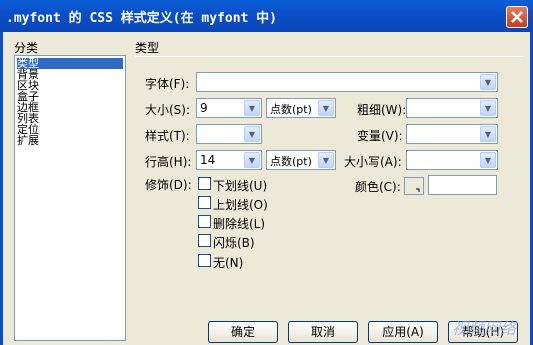 The image size is (533, 345). What do you see at coordinates (240, 205) in the screenshot?
I see `overline-label: 上划线(O)` at bounding box center [240, 205].